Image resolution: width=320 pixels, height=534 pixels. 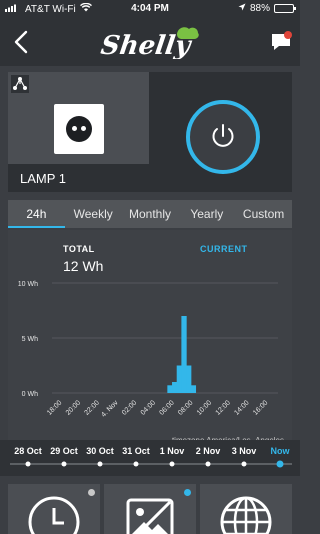 I want to click on device-tile: LAMP 1, so click(x=78, y=132).